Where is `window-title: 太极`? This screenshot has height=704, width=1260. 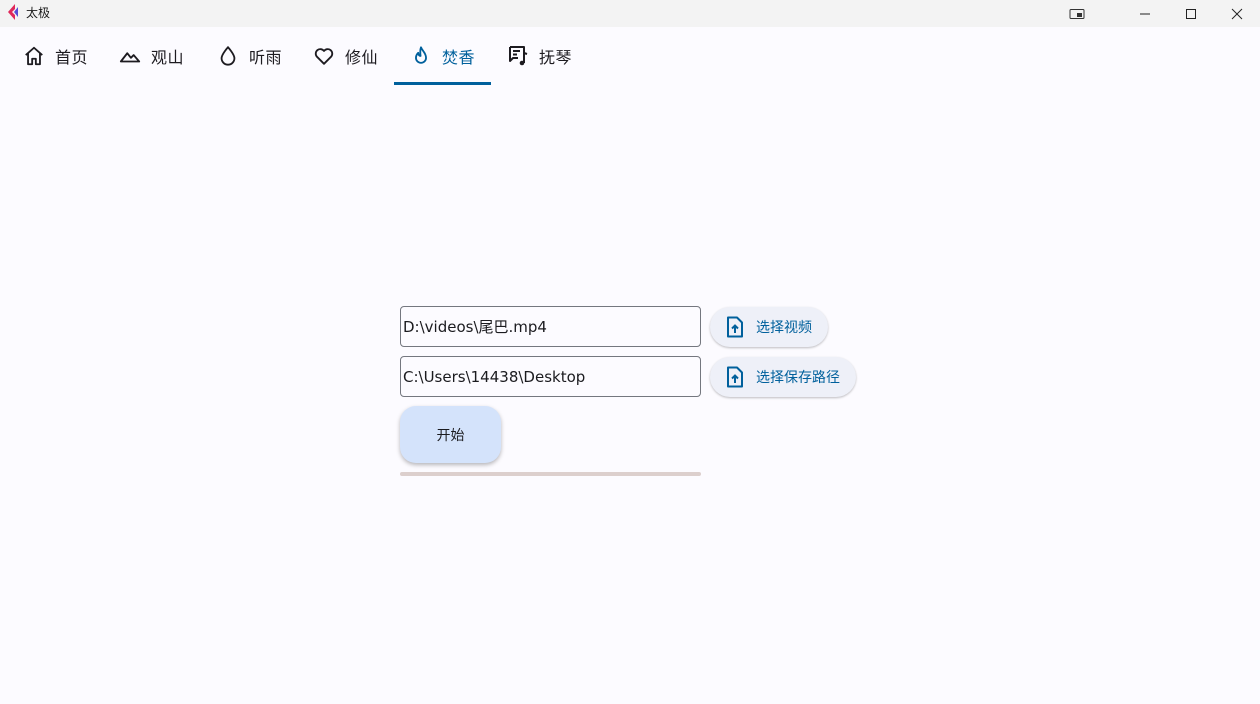 window-title: 太极 is located at coordinates (38, 13).